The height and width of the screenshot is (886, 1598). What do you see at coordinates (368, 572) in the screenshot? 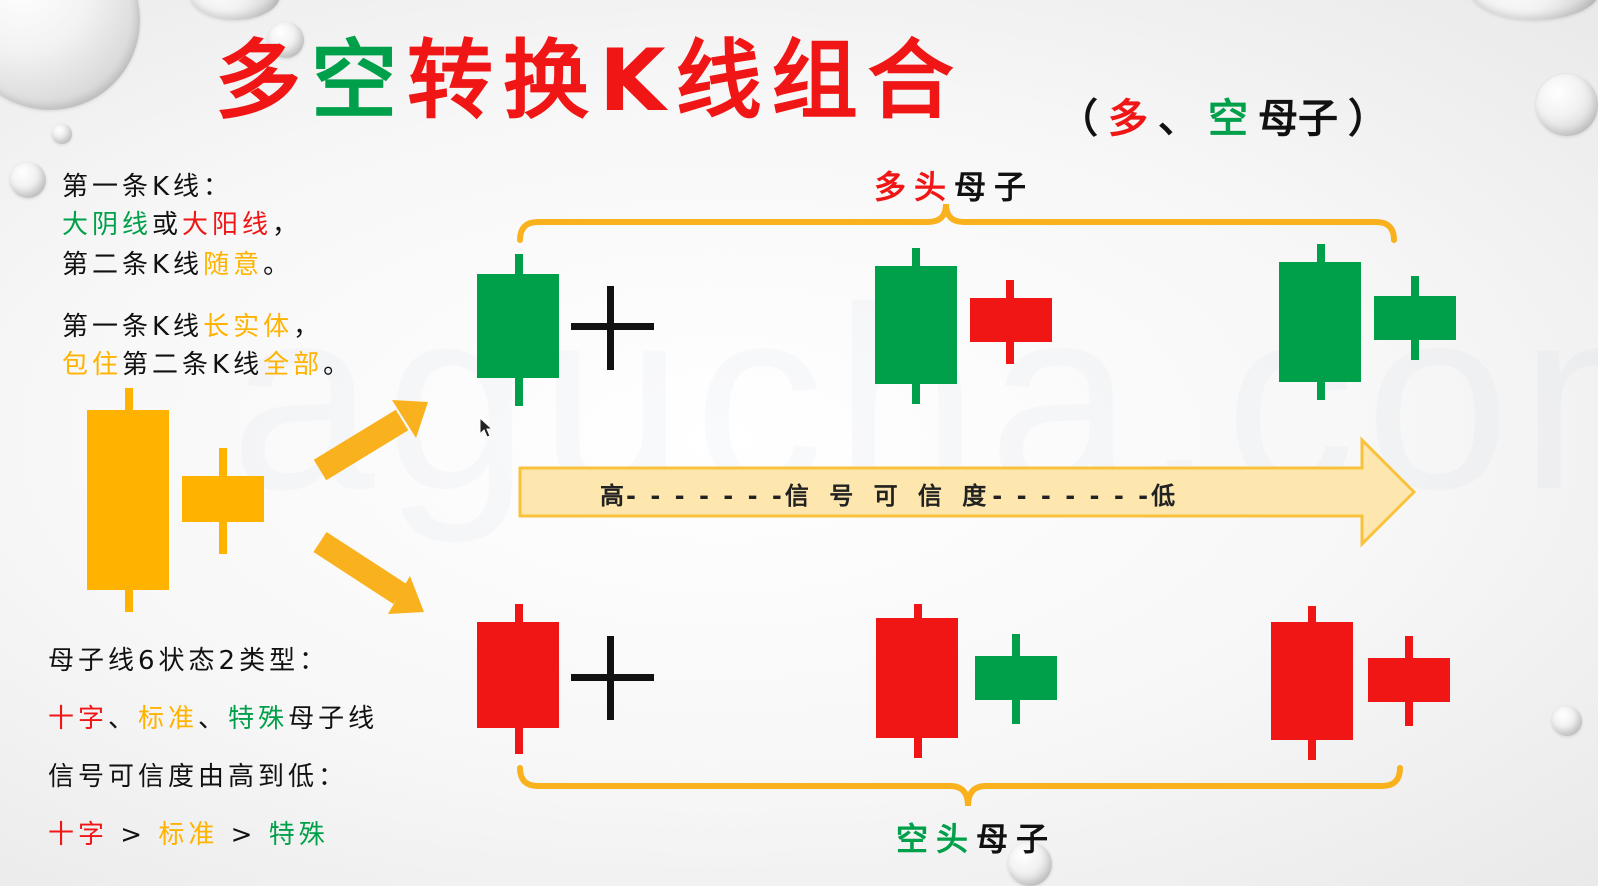
I see `arrow-down-right` at bounding box center [368, 572].